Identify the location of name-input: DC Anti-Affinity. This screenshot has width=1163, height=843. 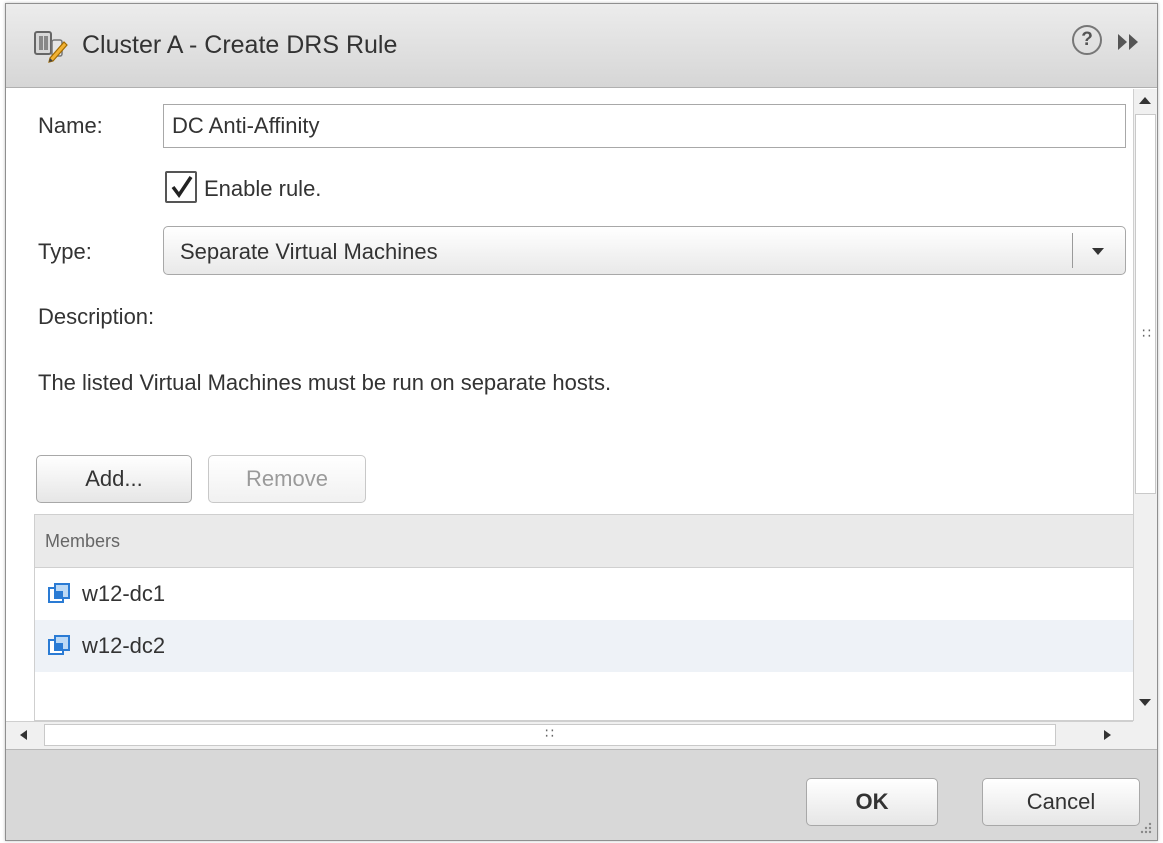
(644, 126).